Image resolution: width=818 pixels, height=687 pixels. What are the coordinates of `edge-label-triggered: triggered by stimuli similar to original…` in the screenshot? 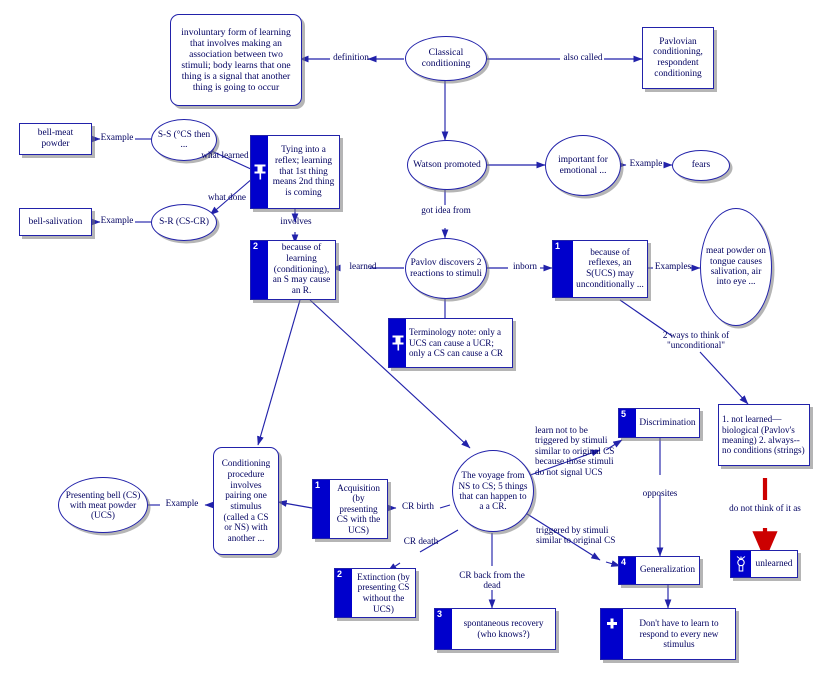 It's located at (576, 535).